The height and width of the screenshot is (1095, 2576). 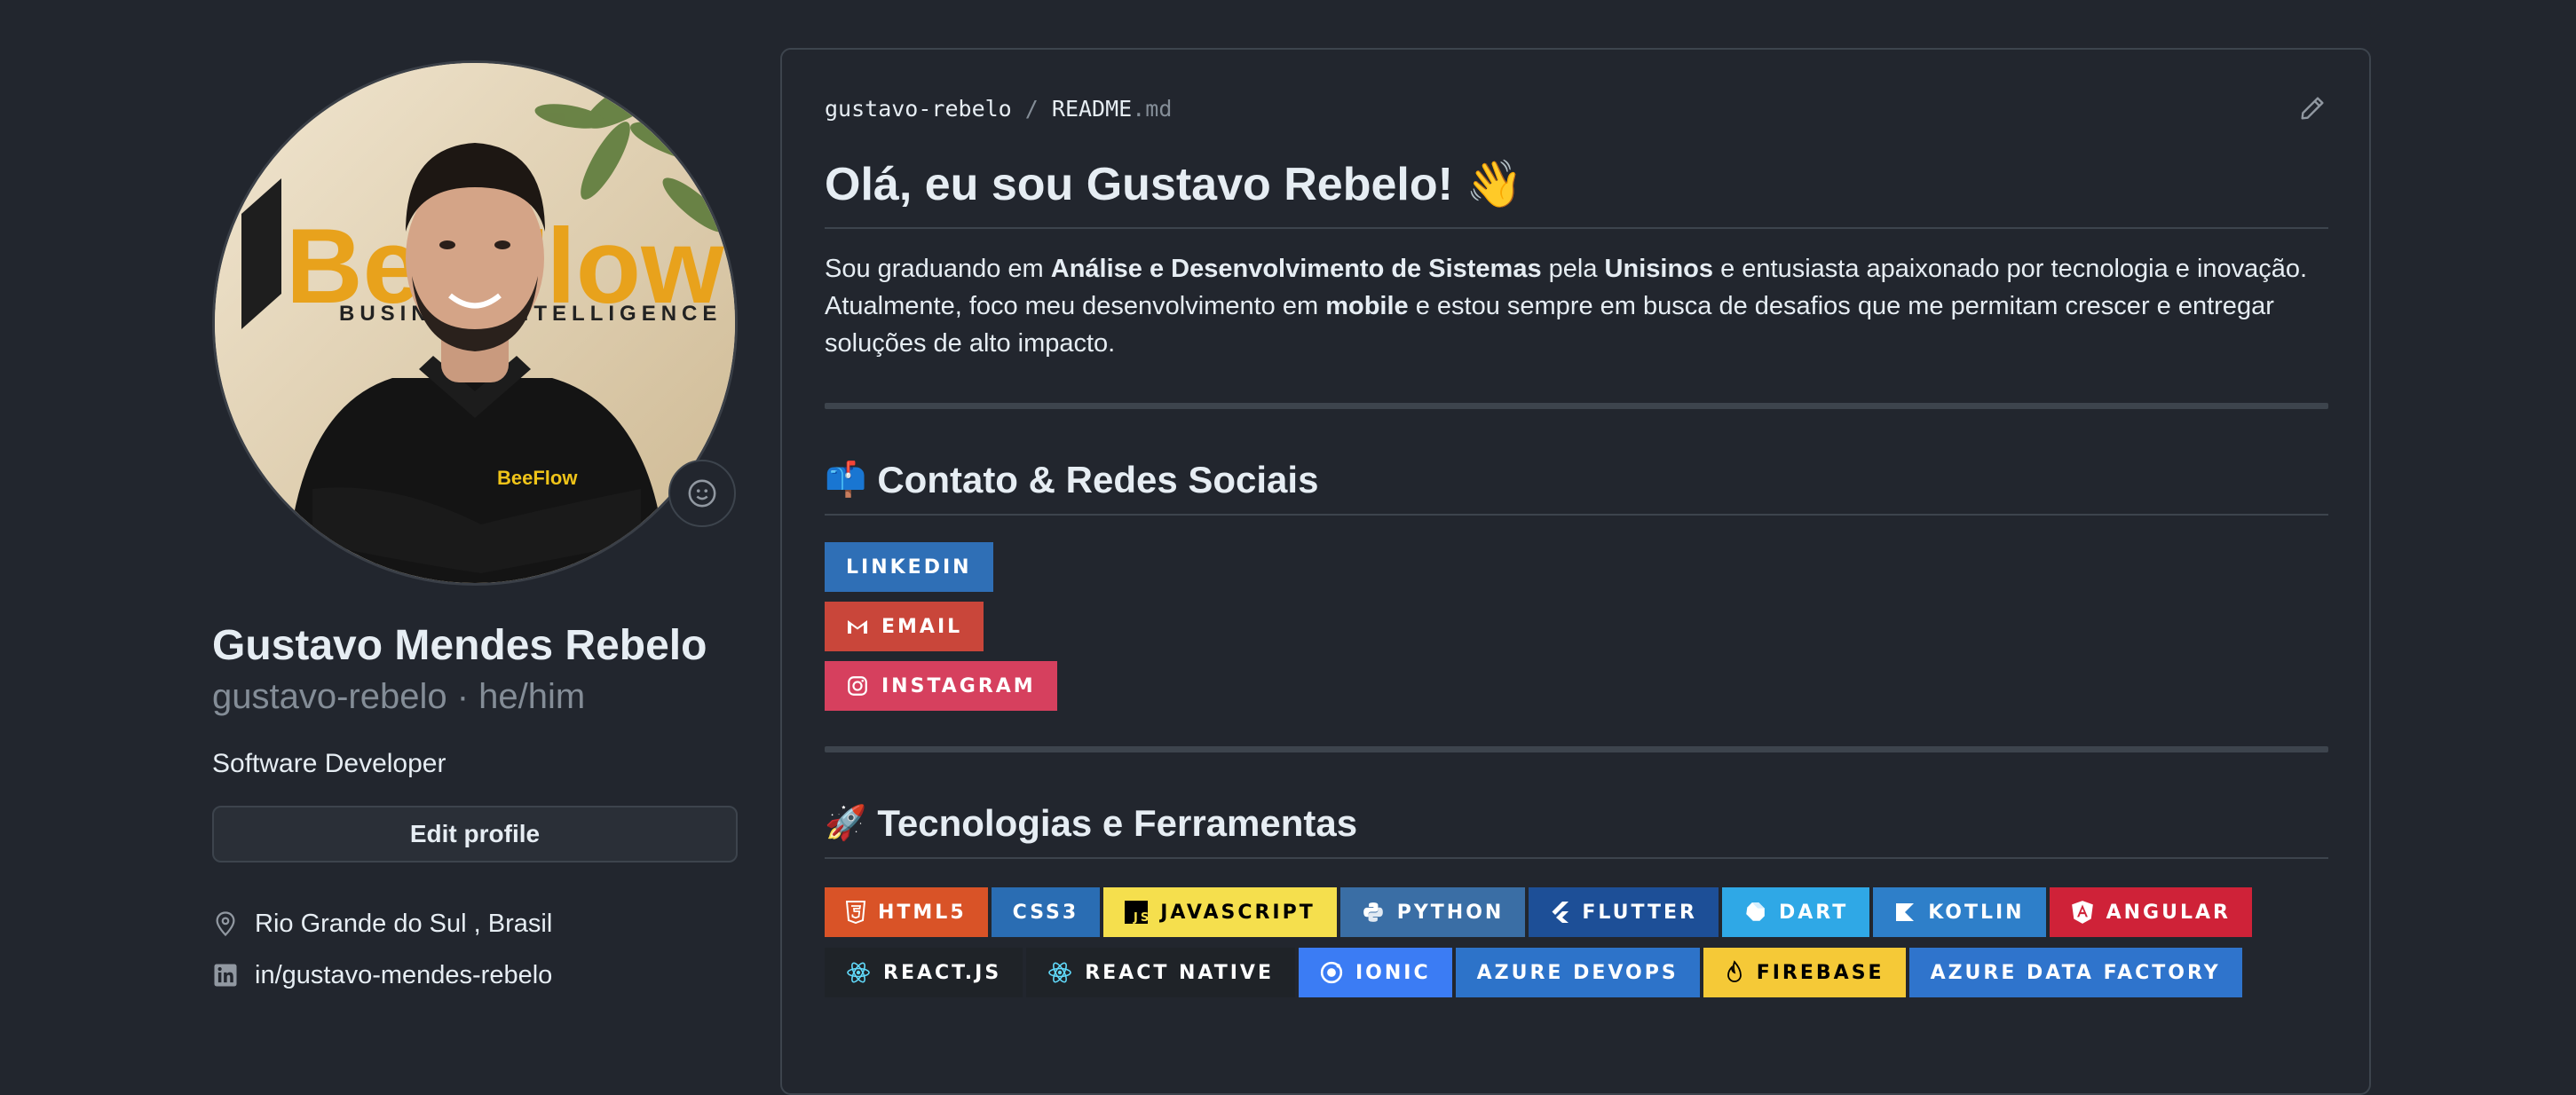 I want to click on location-row: Rio Grande do Sul , Brasil, so click(x=475, y=923).